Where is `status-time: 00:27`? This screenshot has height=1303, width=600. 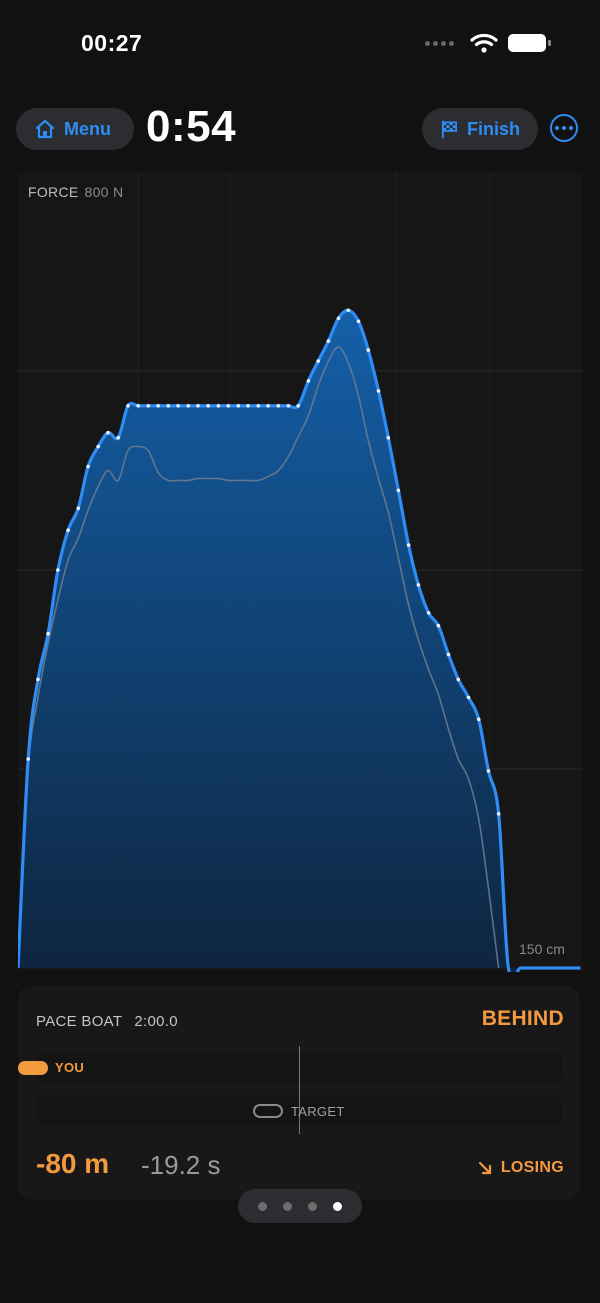
status-time: 00:27 is located at coordinates (112, 43).